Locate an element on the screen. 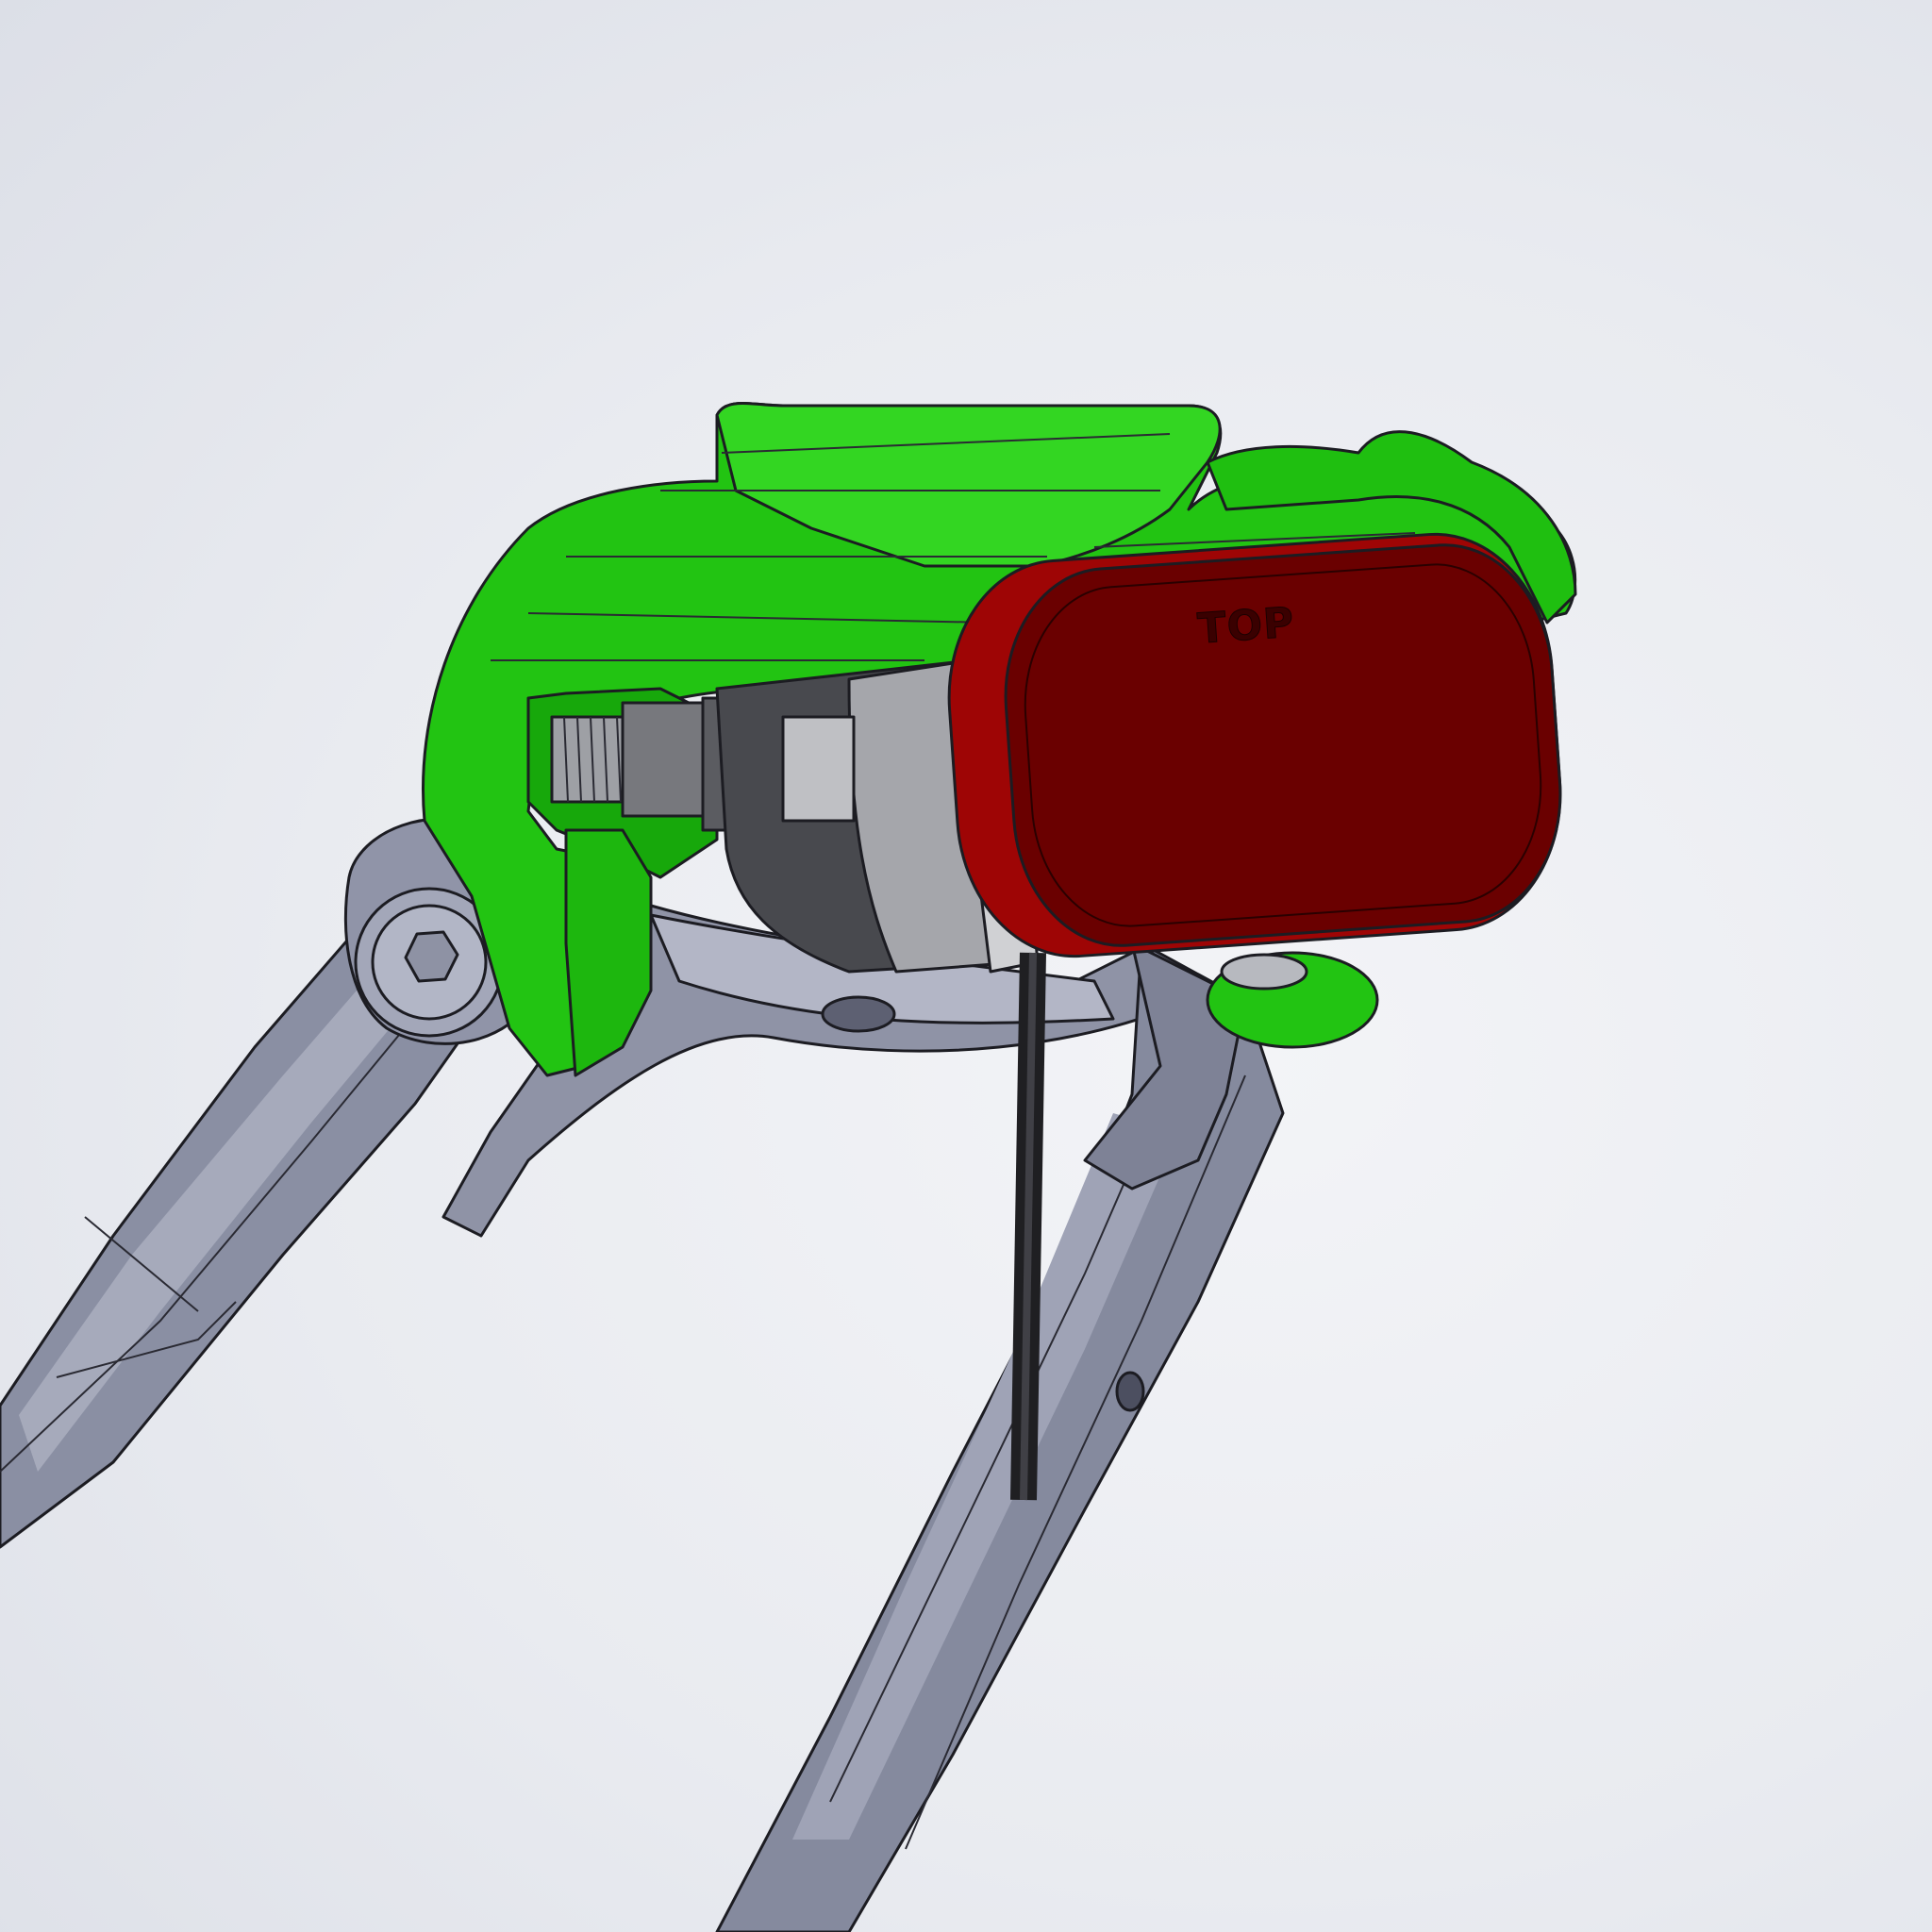 The image size is (1932, 1932). tail-light: TOP is located at coordinates (1255, 745).